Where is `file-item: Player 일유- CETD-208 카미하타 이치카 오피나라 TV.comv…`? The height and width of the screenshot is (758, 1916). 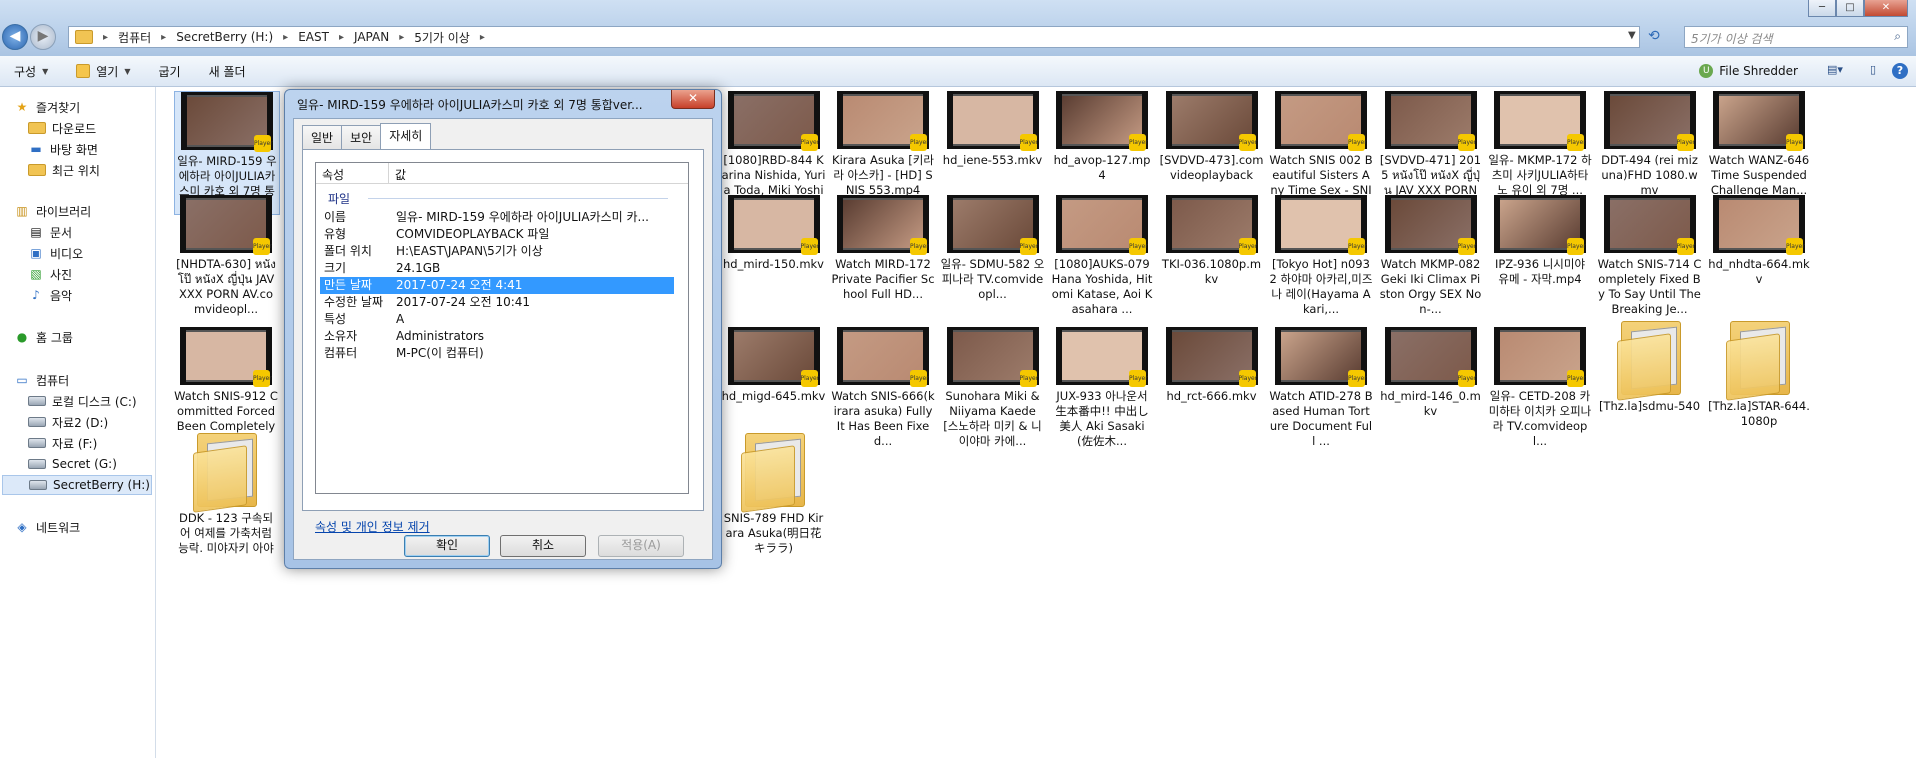
file-item: Player 일유- CETD-208 카미하타 이치카 오피나라 TV.comv… is located at coordinates (1540, 388).